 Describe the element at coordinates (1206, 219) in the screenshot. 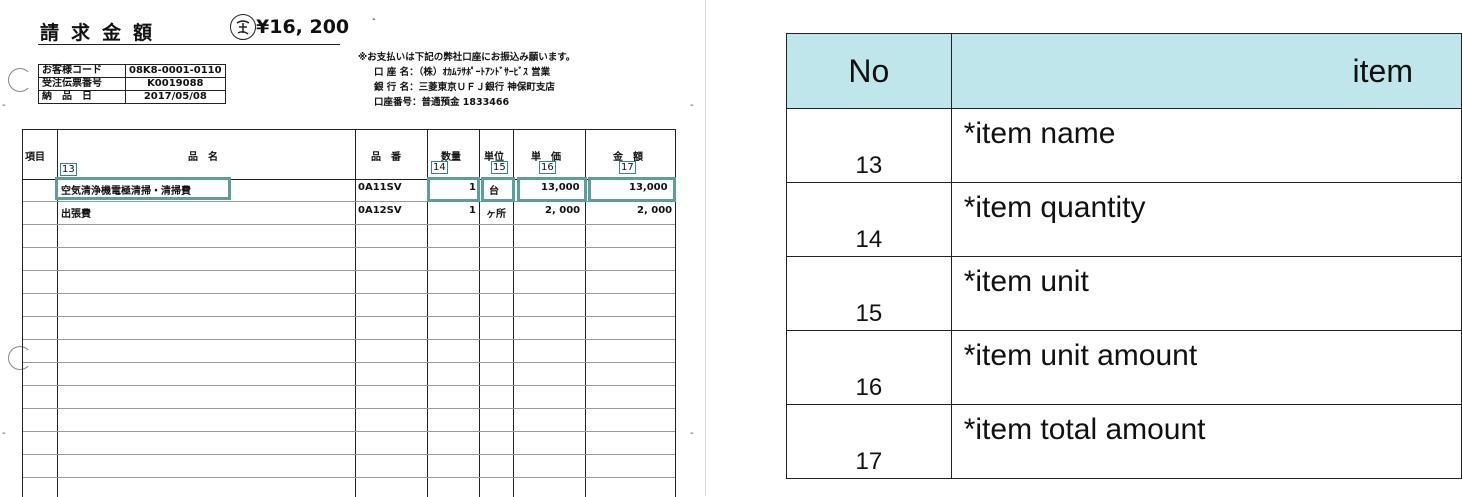

I see `row-item: *item quantity` at that location.